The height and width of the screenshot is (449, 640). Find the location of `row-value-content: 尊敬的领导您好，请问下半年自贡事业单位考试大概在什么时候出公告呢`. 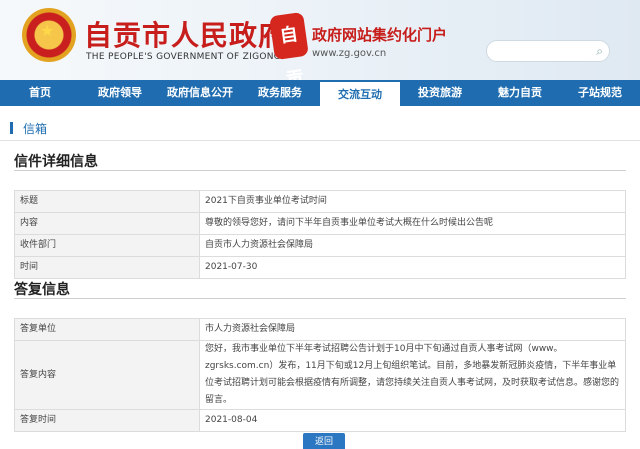

row-value-content: 尊敬的领导您好，请问下半年自贡事业单位考试大概在什么时候出公告呢 is located at coordinates (412, 223).